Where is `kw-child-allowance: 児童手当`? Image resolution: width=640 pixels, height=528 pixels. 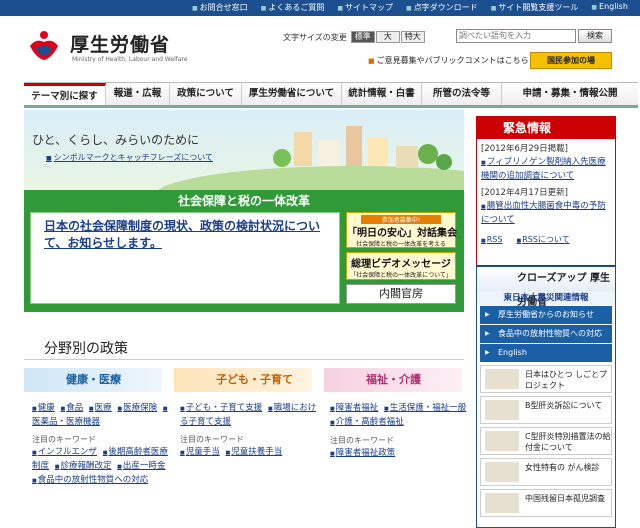 kw-child-allowance: 児童手当 is located at coordinates (200, 452).